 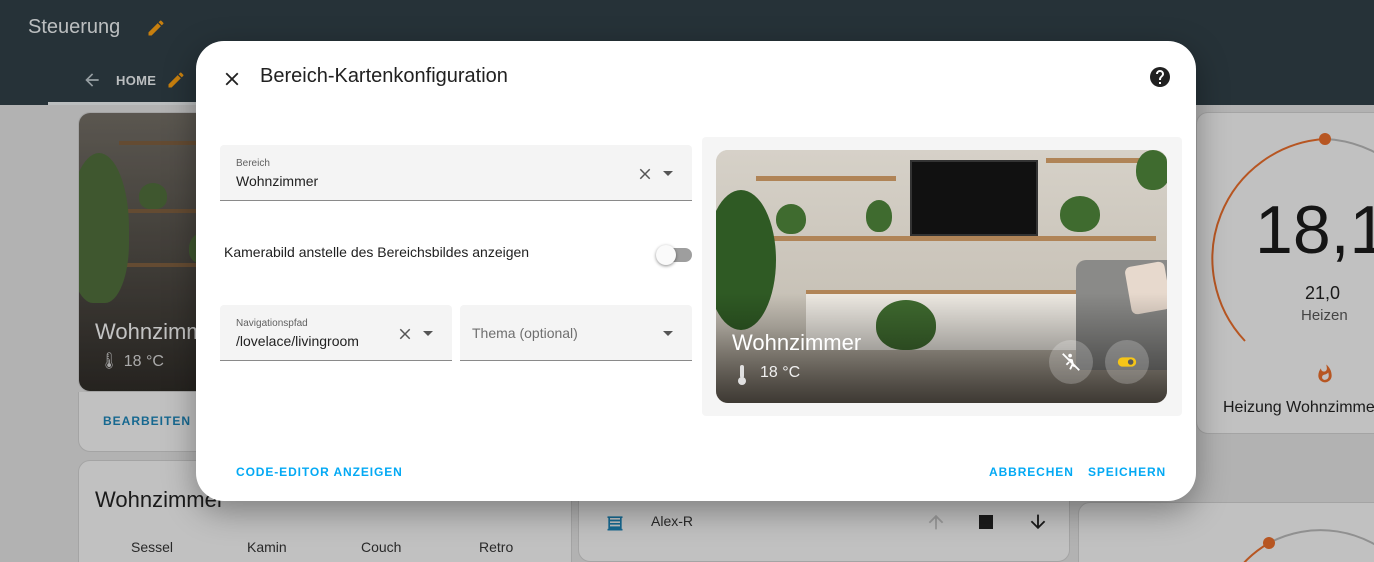 I want to click on close-dialog-button, so click(x=232, y=79).